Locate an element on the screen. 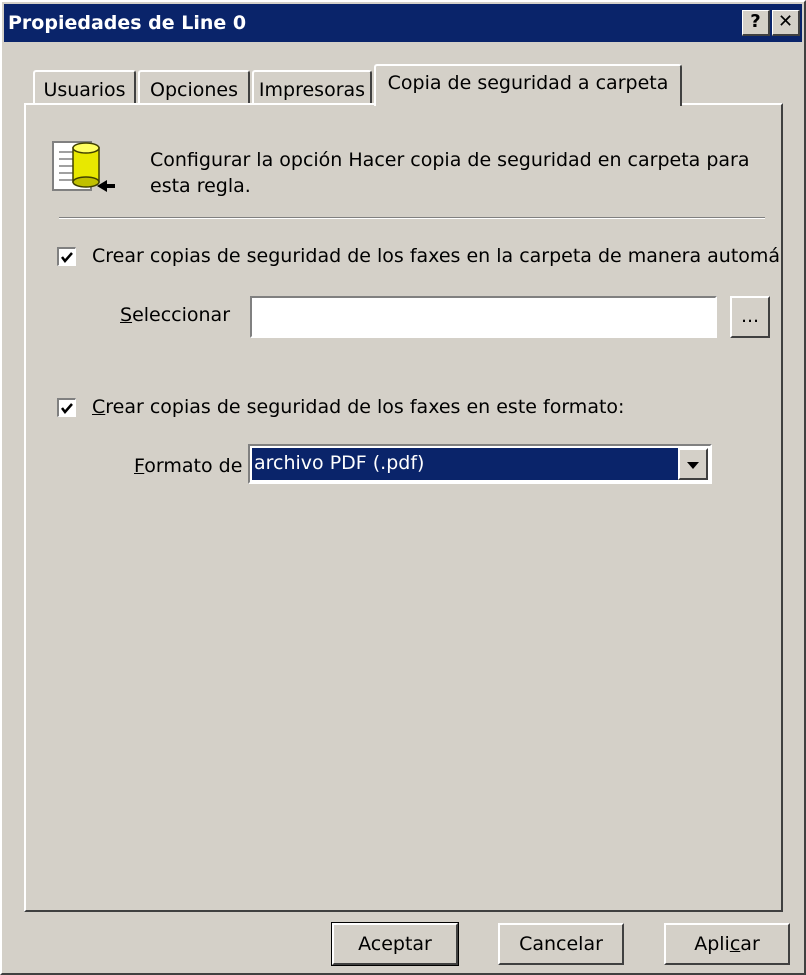  tab-copia-de-seguridad: Copia de seguridad a carpeta is located at coordinates (528, 85).